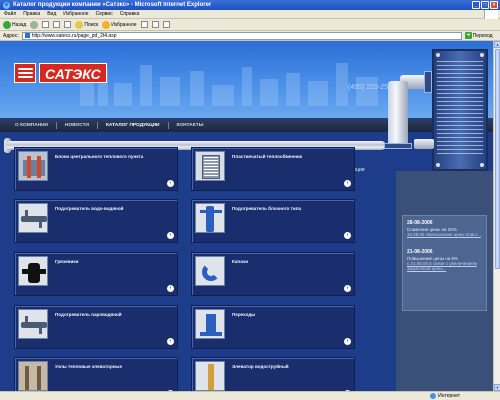 The width and height of the screenshot is (500, 400). Describe the element at coordinates (267, 156) in the screenshot. I see `product-name: Пластинчатый теплообменник` at that location.